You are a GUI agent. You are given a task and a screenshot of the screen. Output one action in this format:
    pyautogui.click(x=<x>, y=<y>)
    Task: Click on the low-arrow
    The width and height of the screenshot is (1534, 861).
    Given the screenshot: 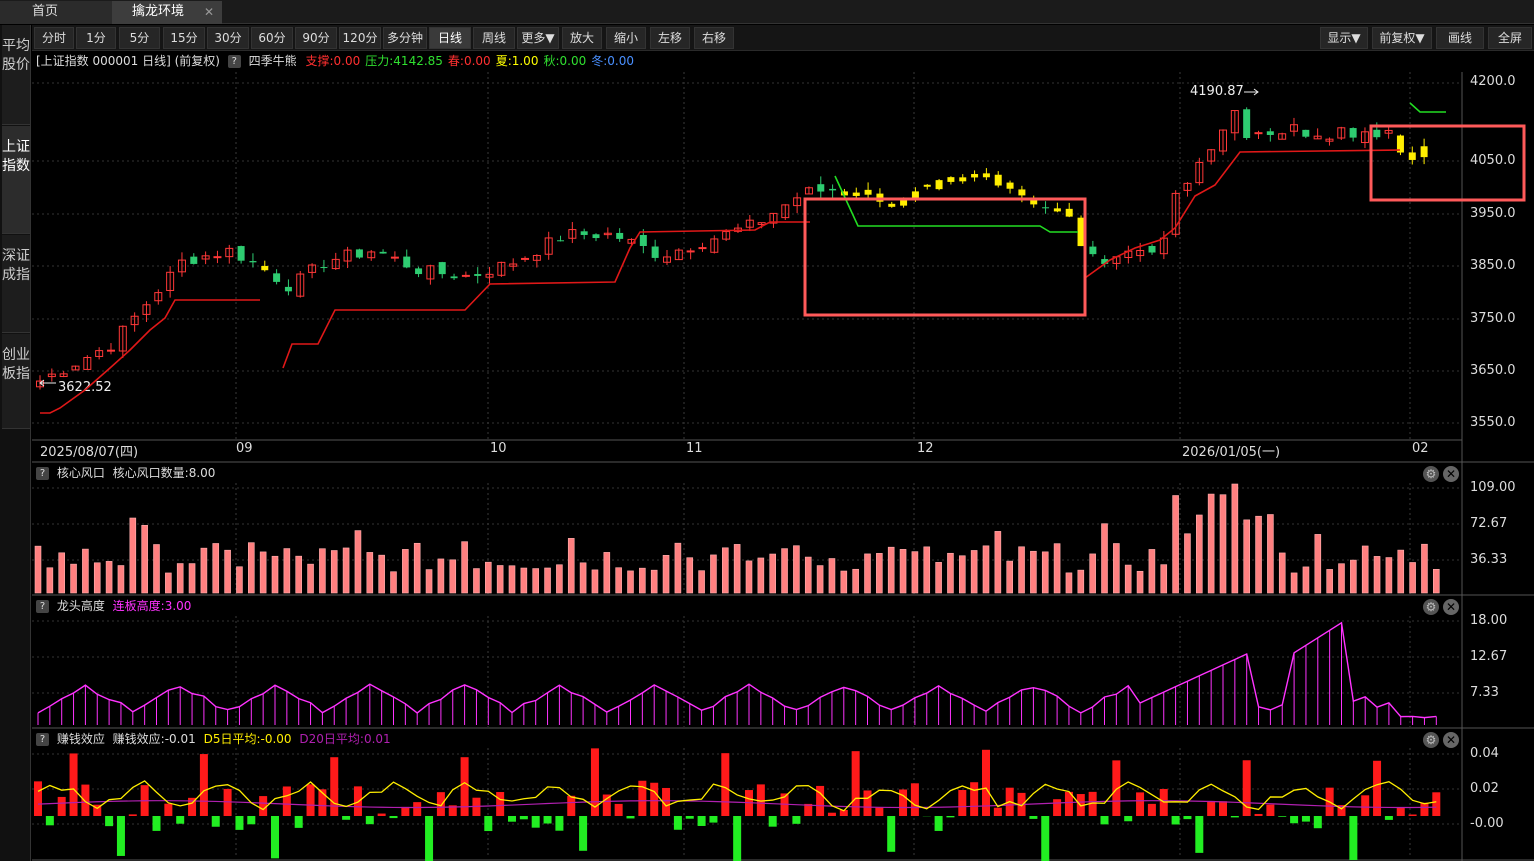 What is the action you would take?
    pyautogui.click(x=47, y=383)
    